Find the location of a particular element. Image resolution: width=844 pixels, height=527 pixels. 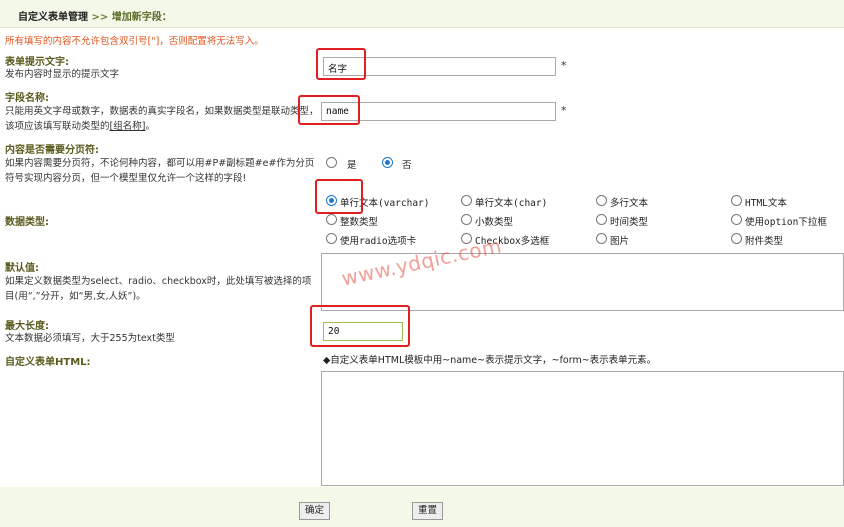

datatype-label: 数据类型: is located at coordinates (27, 222).